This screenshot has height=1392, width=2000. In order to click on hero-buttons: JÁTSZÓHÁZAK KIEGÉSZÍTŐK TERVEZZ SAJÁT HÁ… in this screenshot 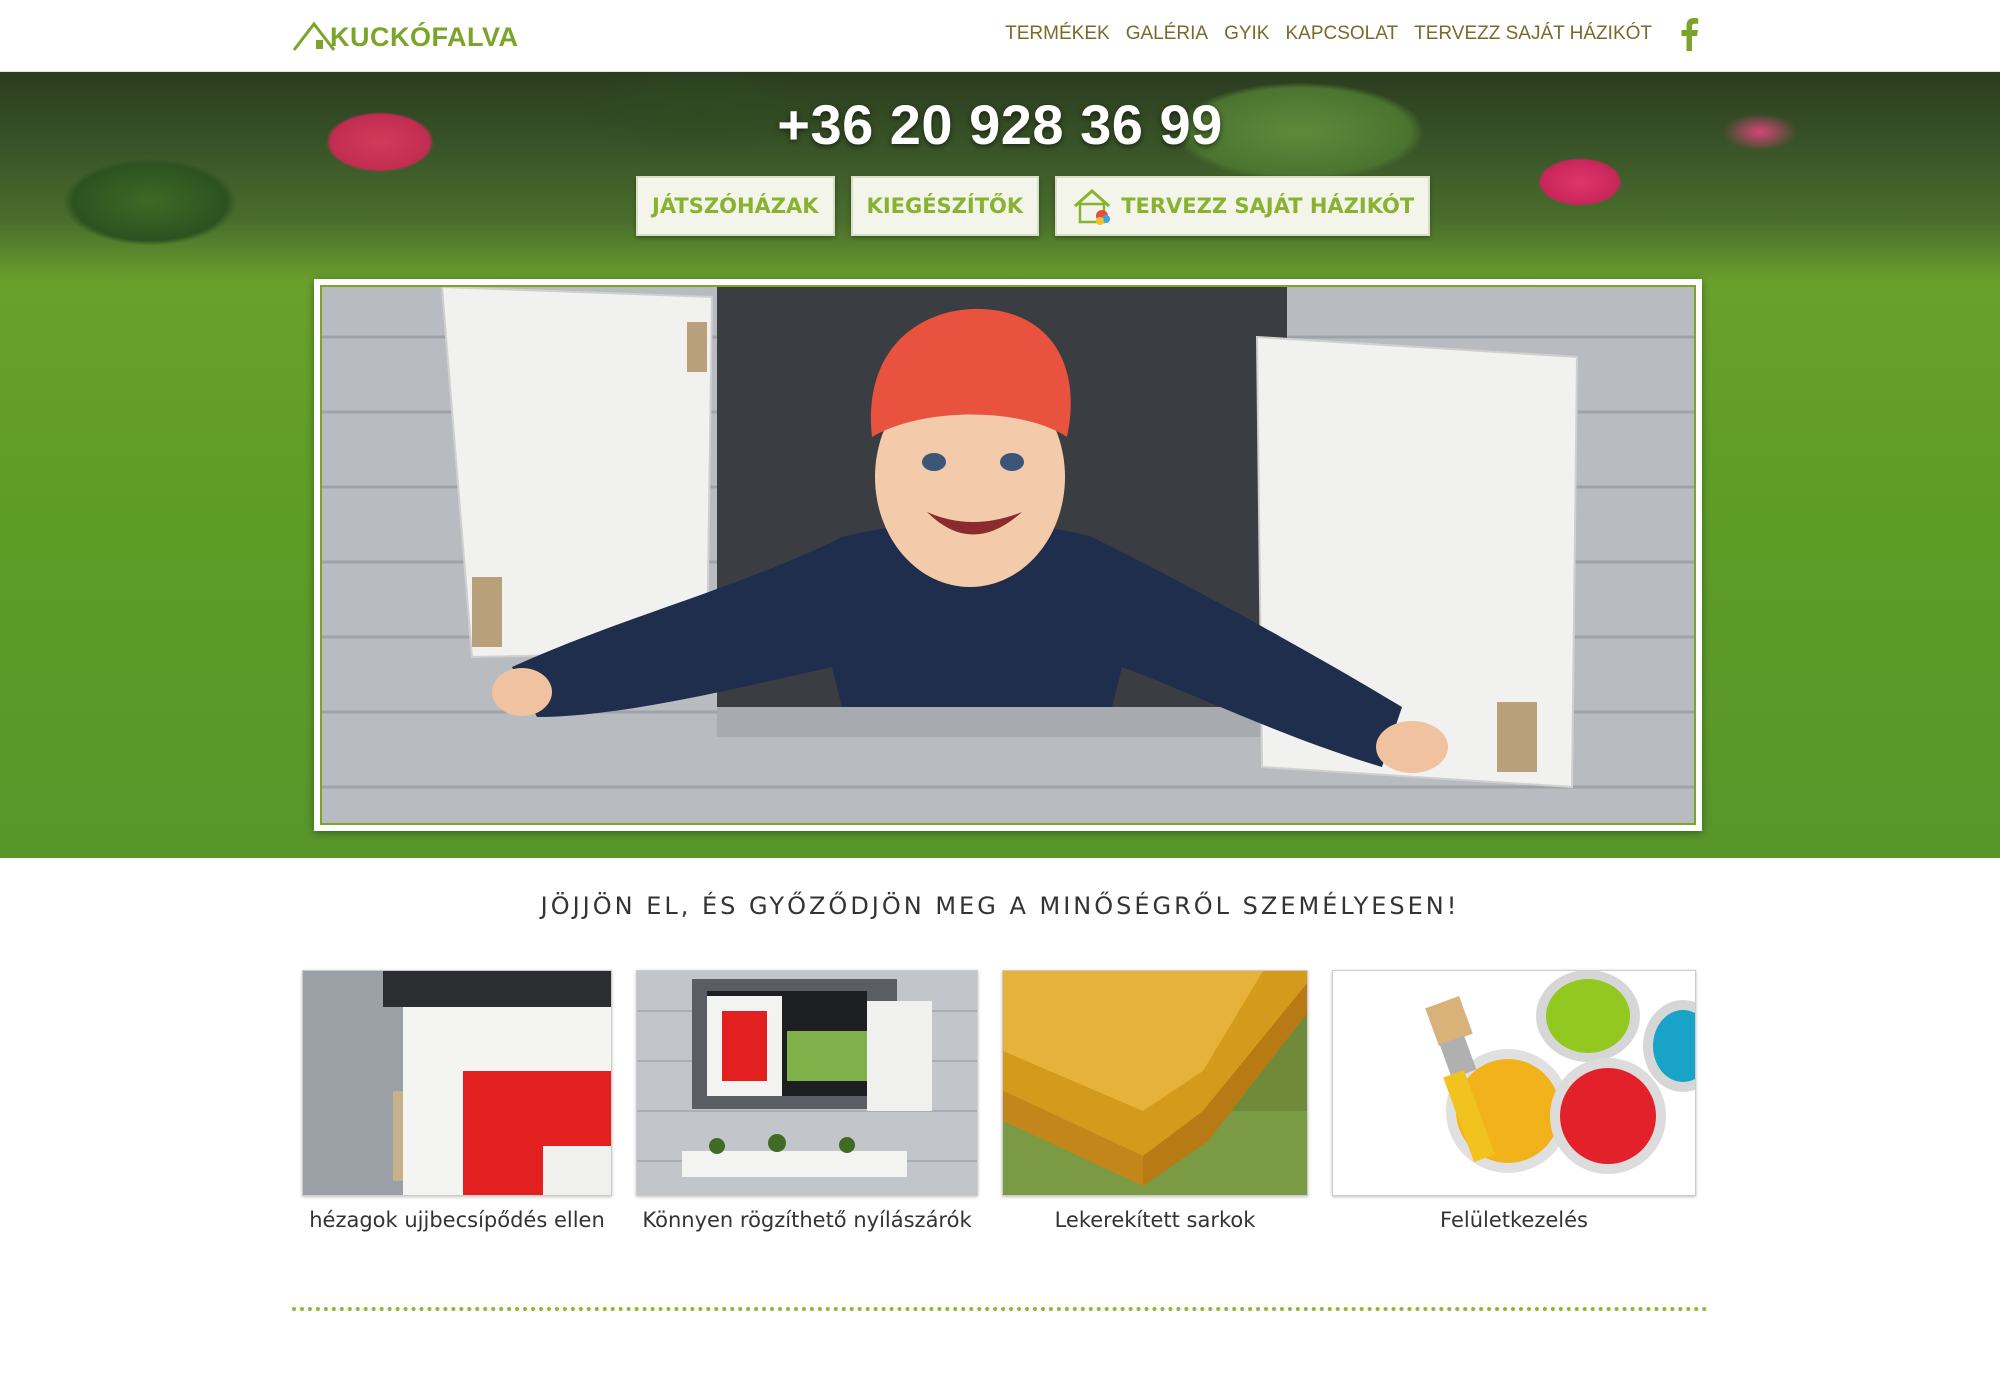, I will do `click(1033, 206)`.